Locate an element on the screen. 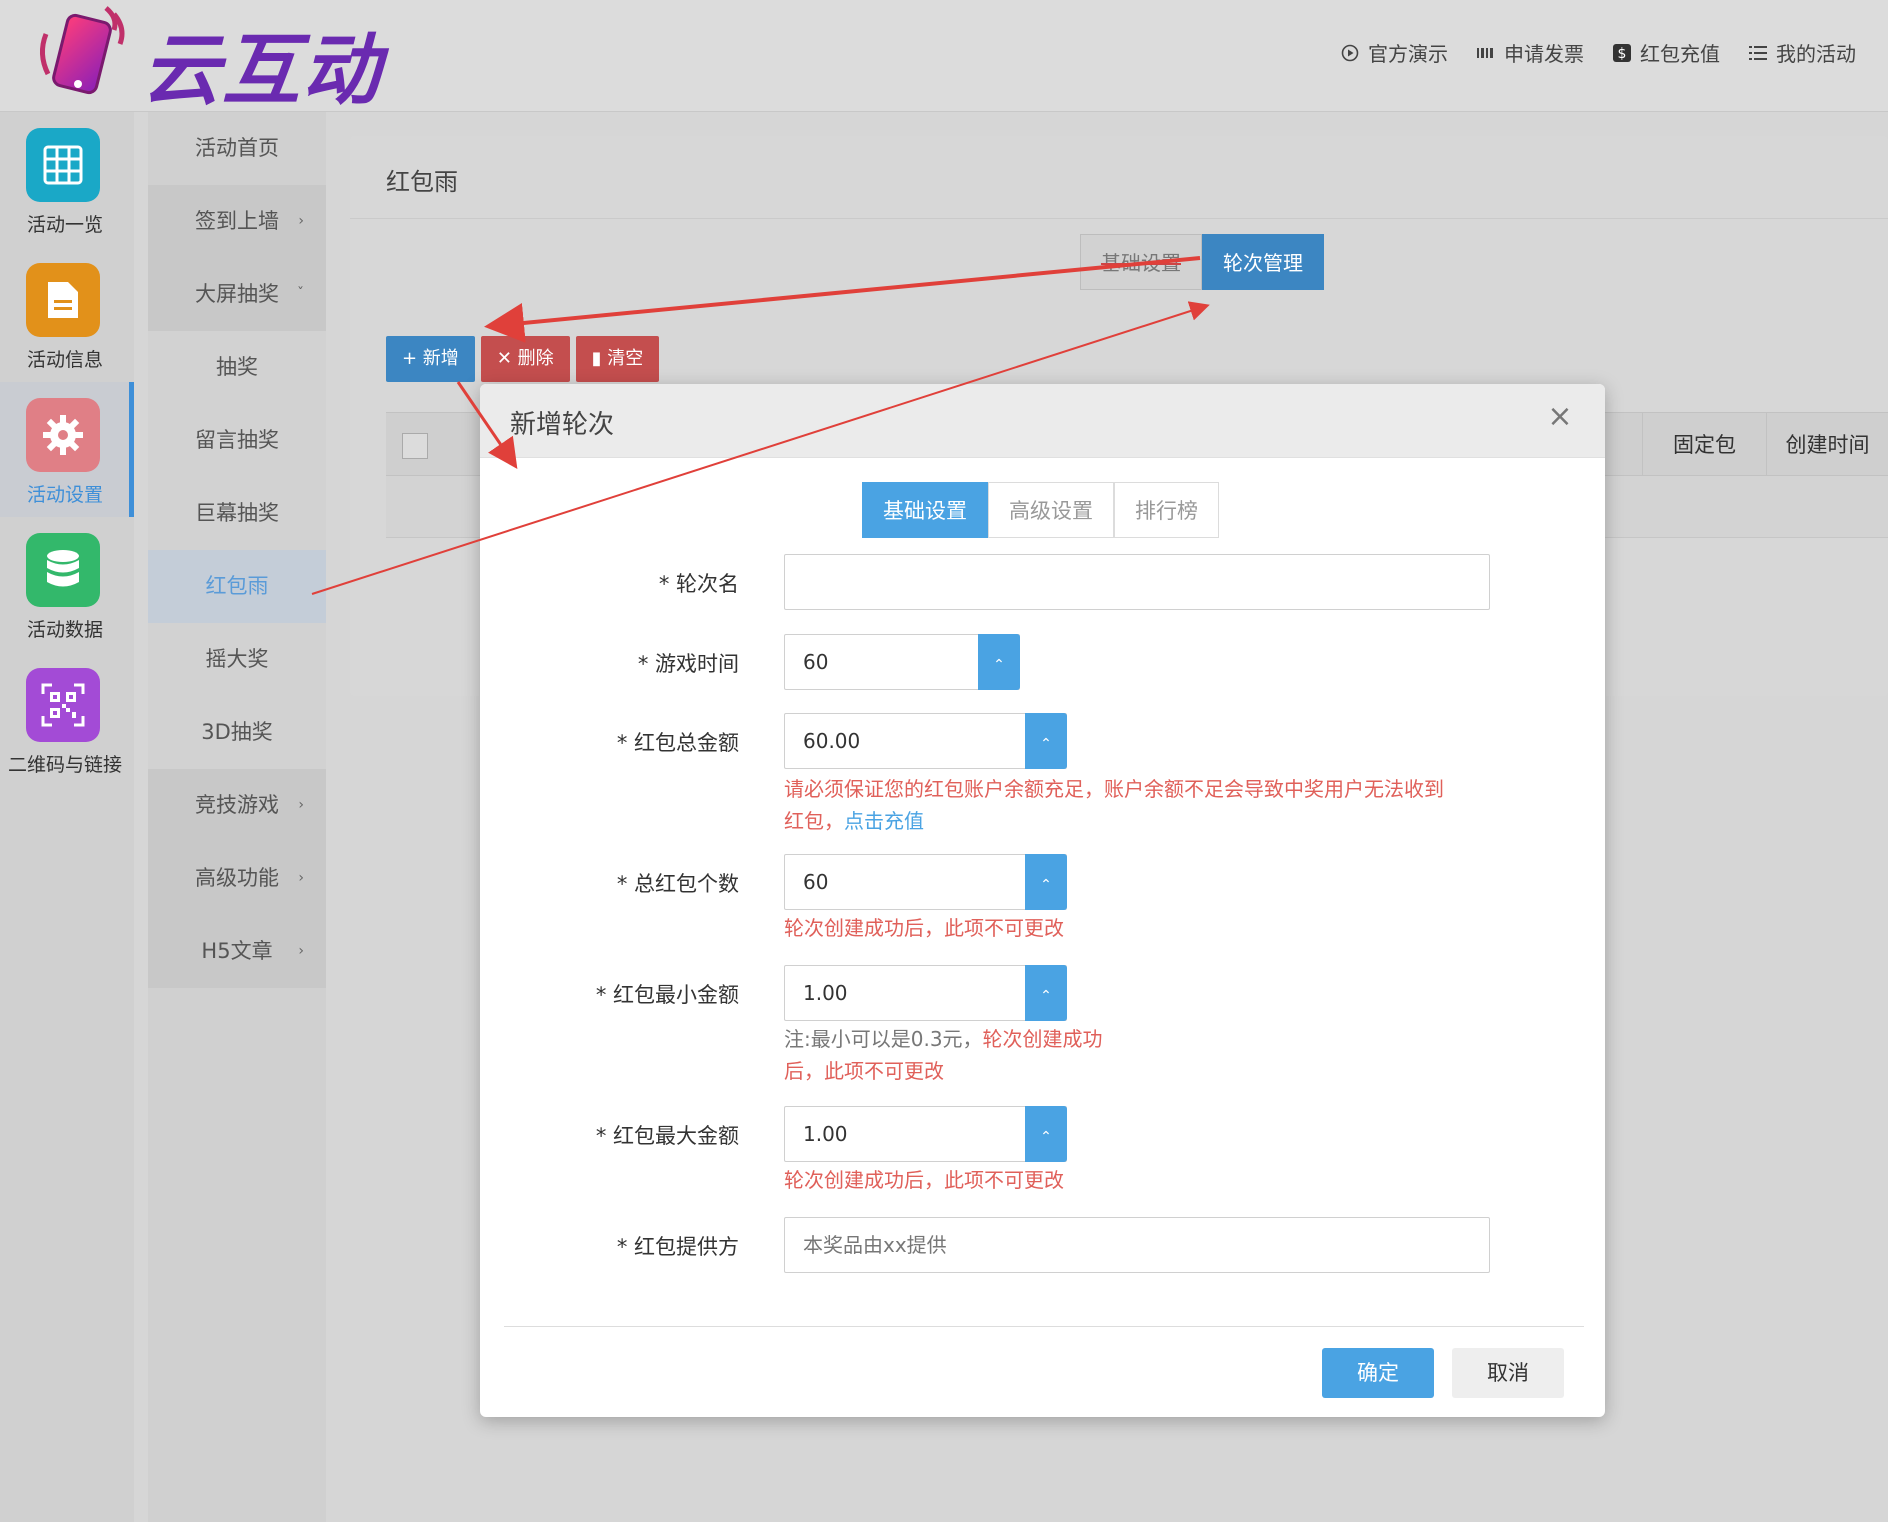  clear-button: ▮ 清空 is located at coordinates (617, 359).